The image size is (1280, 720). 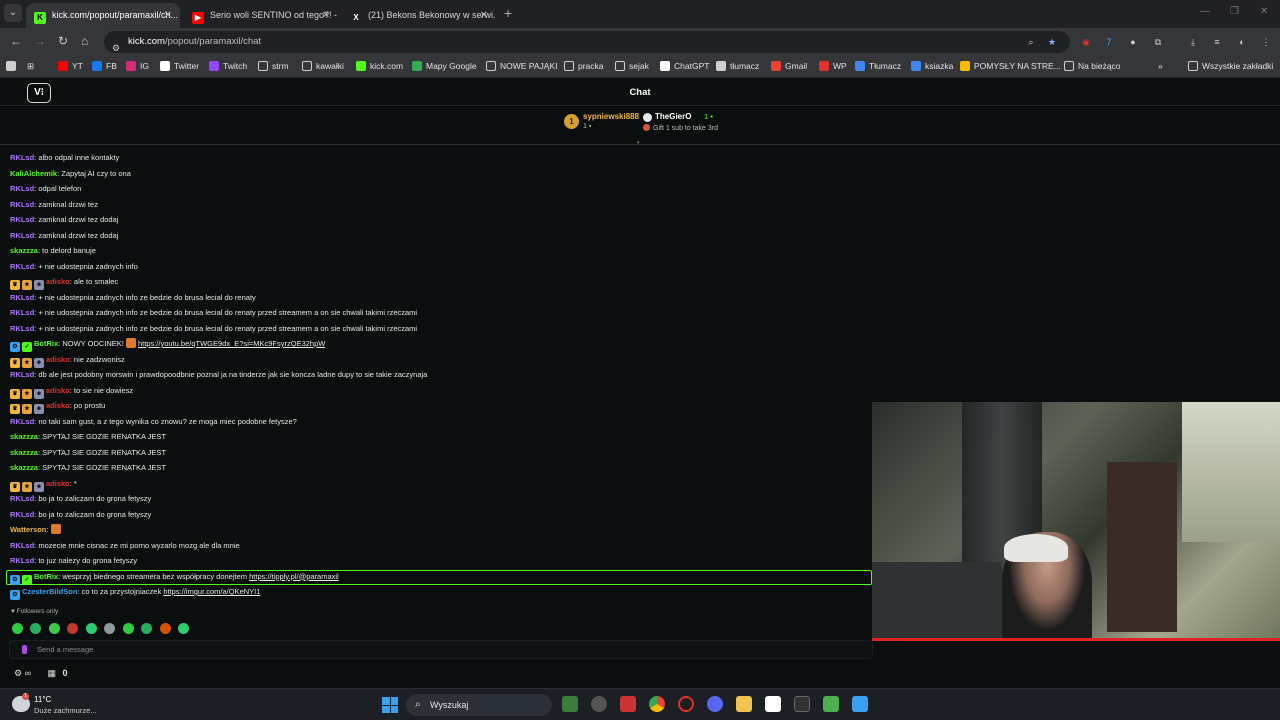 What do you see at coordinates (1264, 11) in the screenshot?
I see `close-window-icon: ✕` at bounding box center [1264, 11].